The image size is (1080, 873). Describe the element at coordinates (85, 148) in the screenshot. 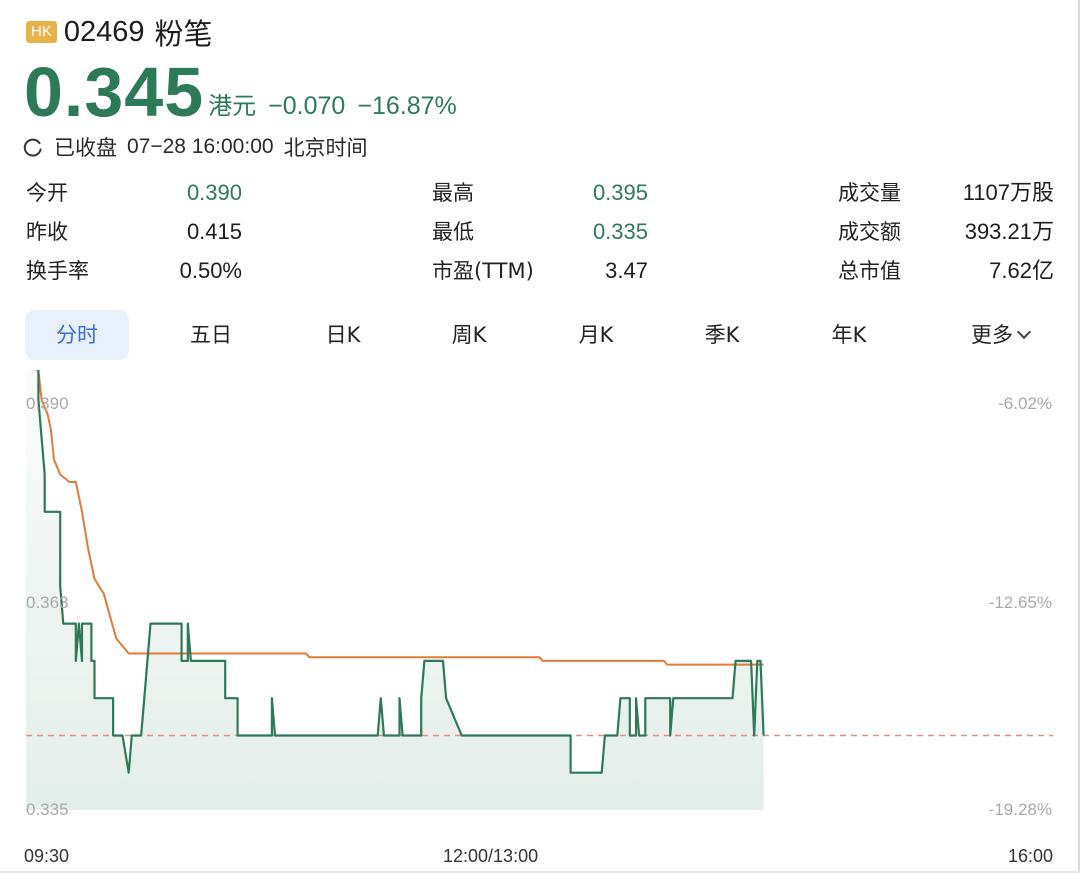

I see `market-state: 已收盘` at that location.